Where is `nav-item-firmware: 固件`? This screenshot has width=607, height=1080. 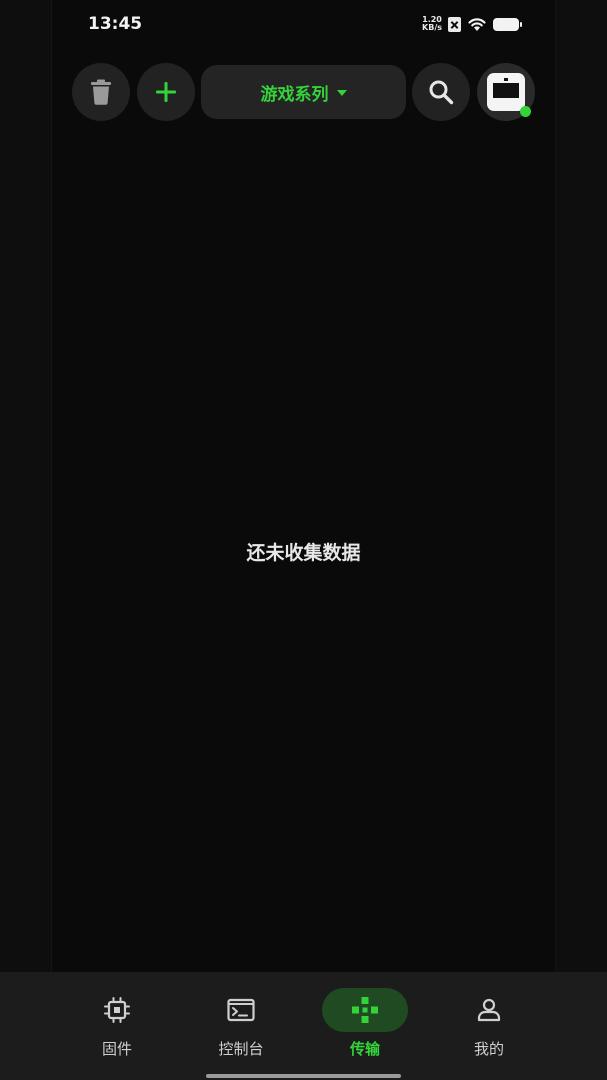 nav-item-firmware: 固件 is located at coordinates (117, 1026).